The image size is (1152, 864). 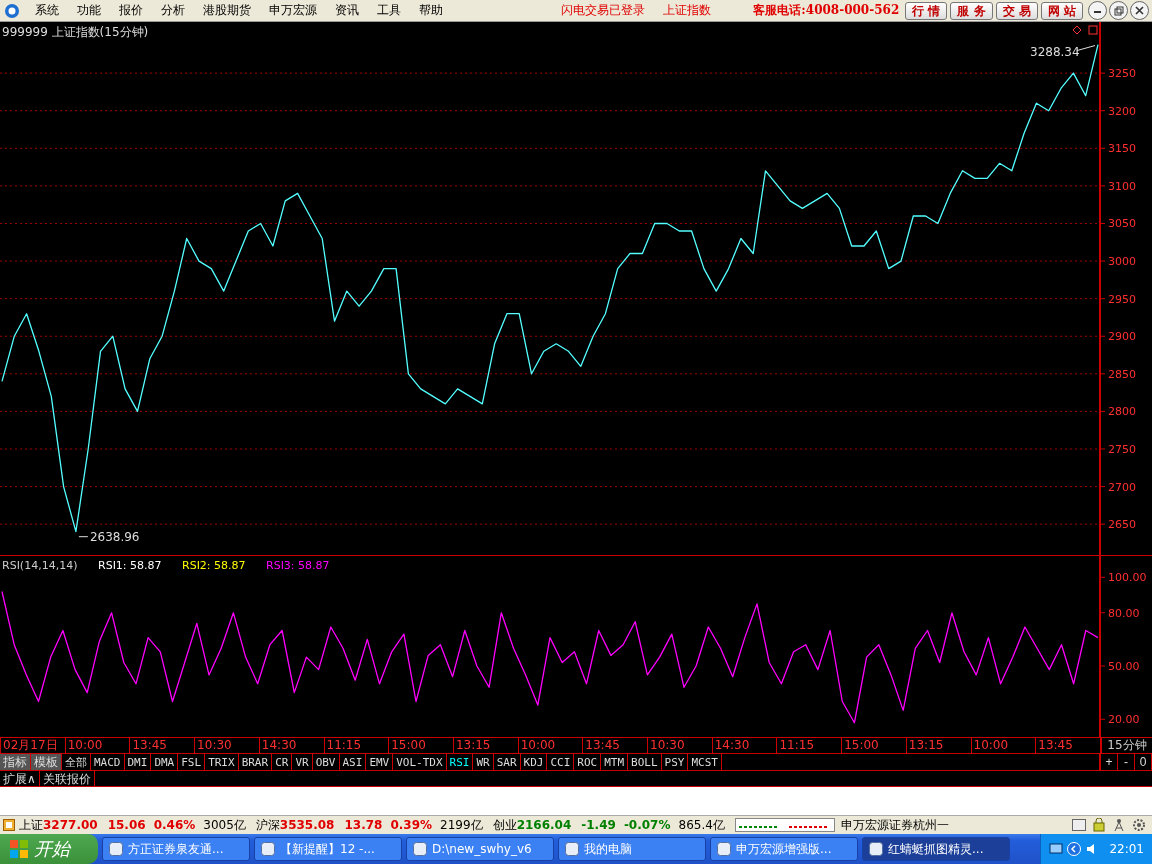 I want to click on indicator-tab: 全部, so click(x=76, y=762).